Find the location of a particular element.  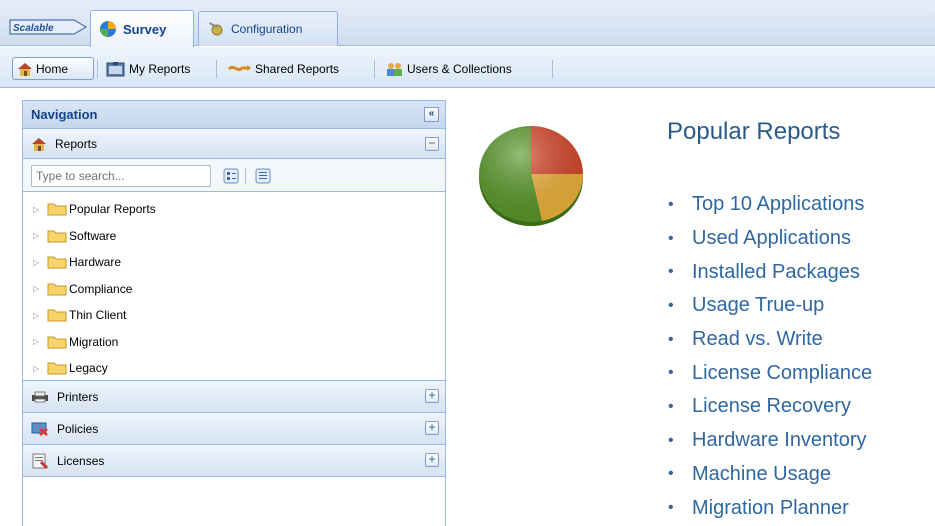

tree-folder-label: Popular Reports is located at coordinates (112, 209).